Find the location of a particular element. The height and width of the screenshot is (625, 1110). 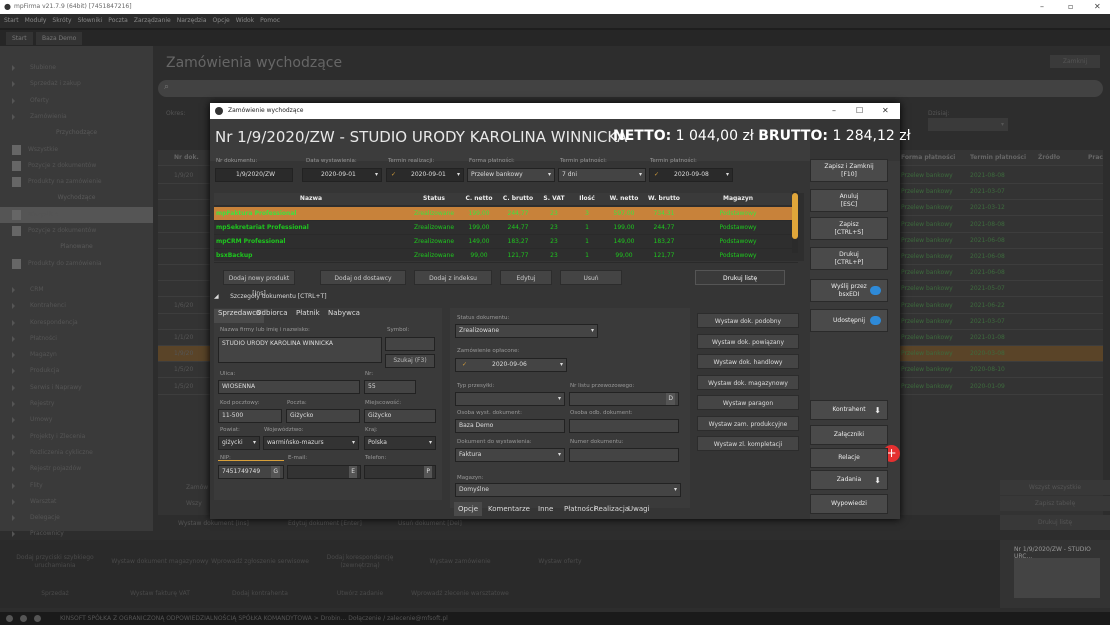

quick-tile: Utwórz zadanie is located at coordinates (360, 594).